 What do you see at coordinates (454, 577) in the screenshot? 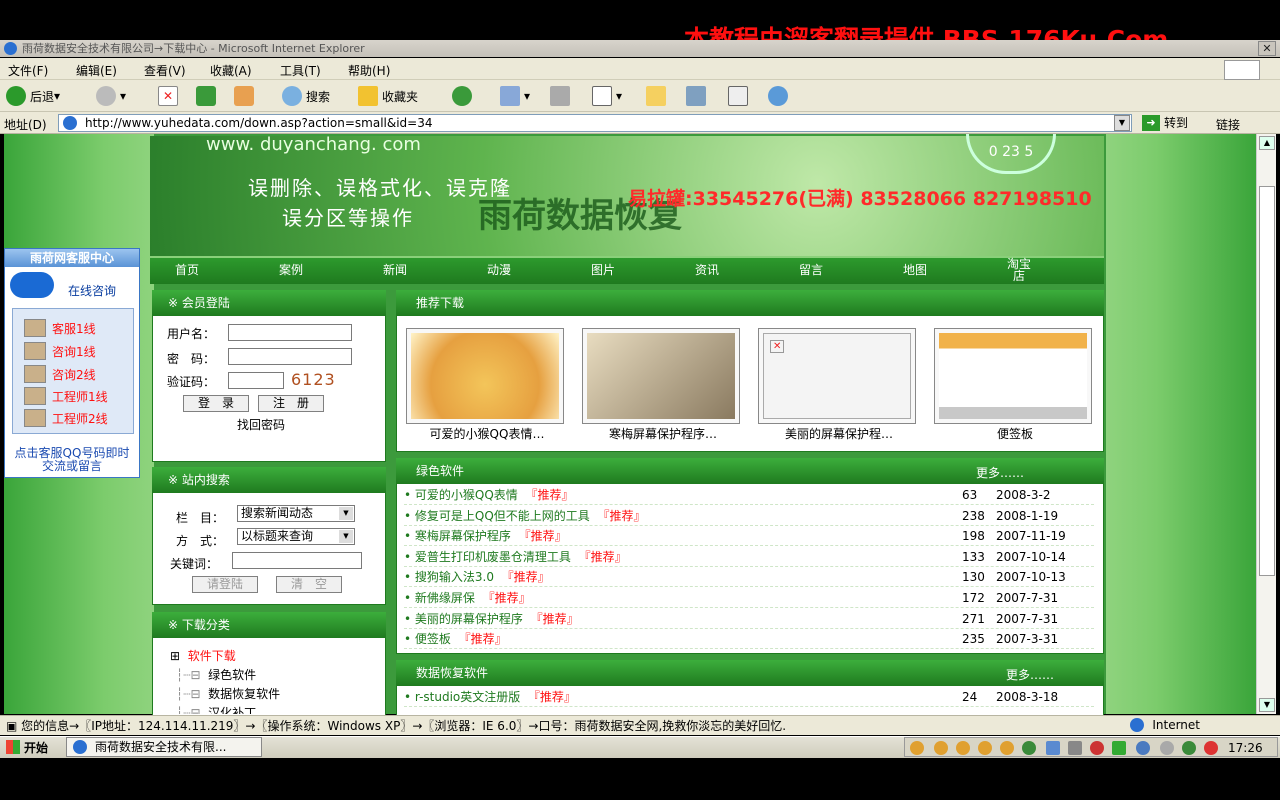
I see `row-title: 搜狗输入法3.0` at bounding box center [454, 577].